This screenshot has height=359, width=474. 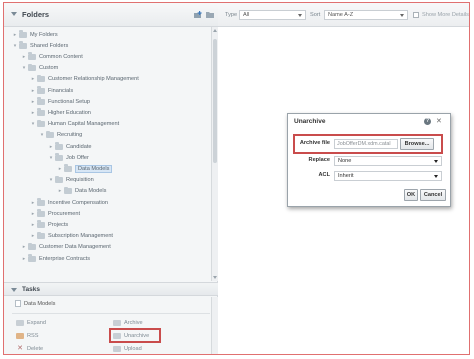 What do you see at coordinates (74, 124) in the screenshot?
I see `tree-item: ▾ Human Capital Management` at bounding box center [74, 124].